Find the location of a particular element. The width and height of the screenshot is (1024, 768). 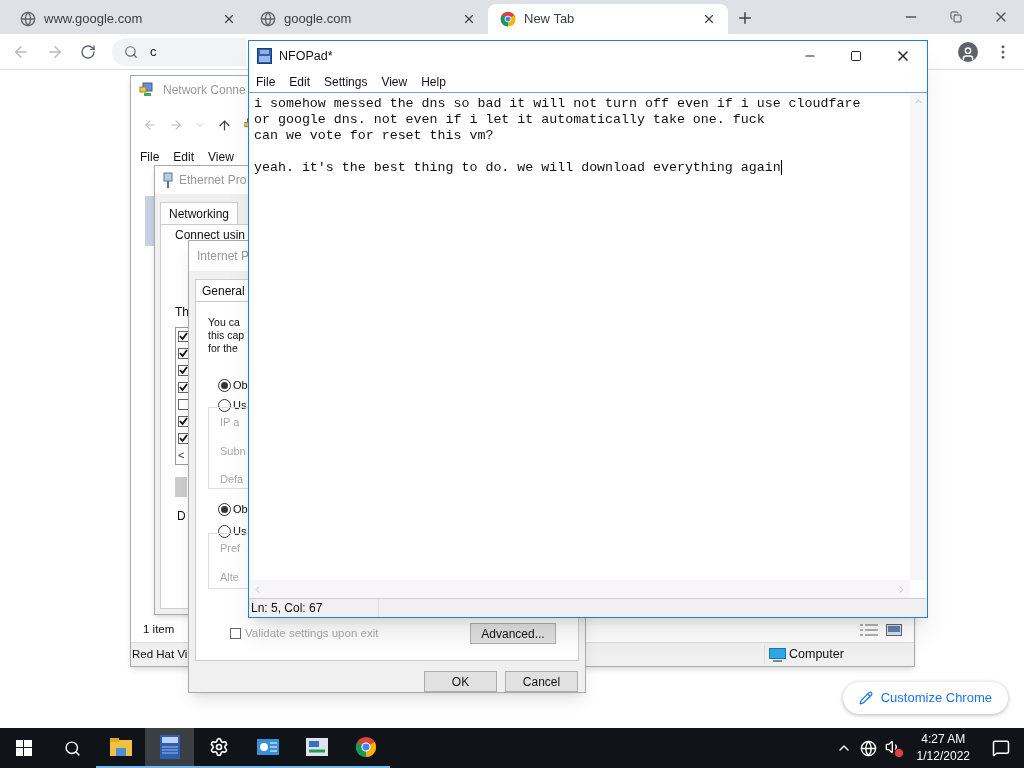

taskbar-app is located at coordinates (169, 748).